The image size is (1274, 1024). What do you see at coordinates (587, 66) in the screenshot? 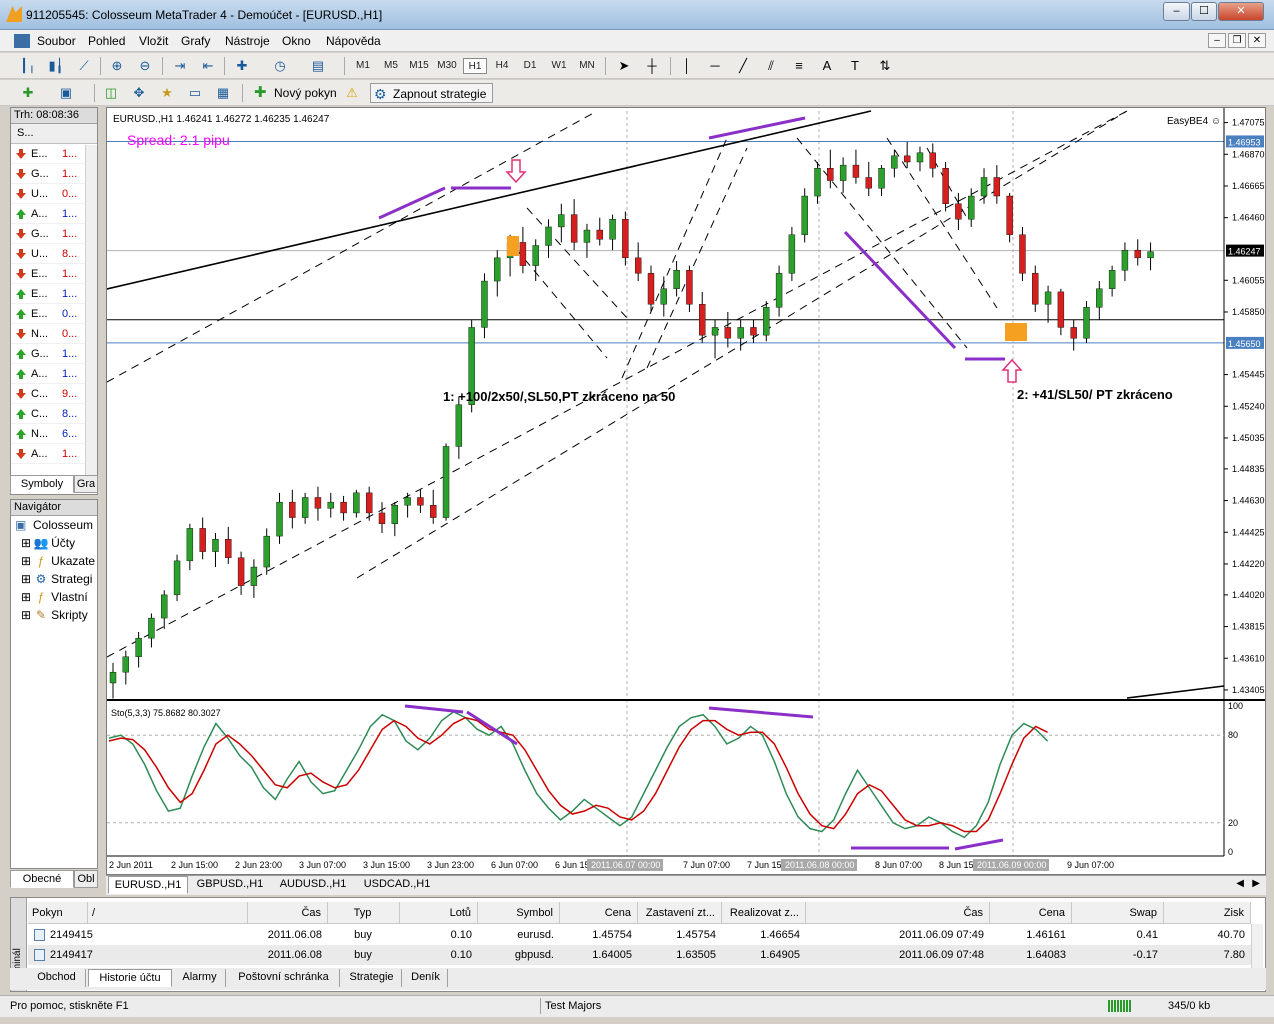
I see `timeframe-mn: MN` at bounding box center [587, 66].